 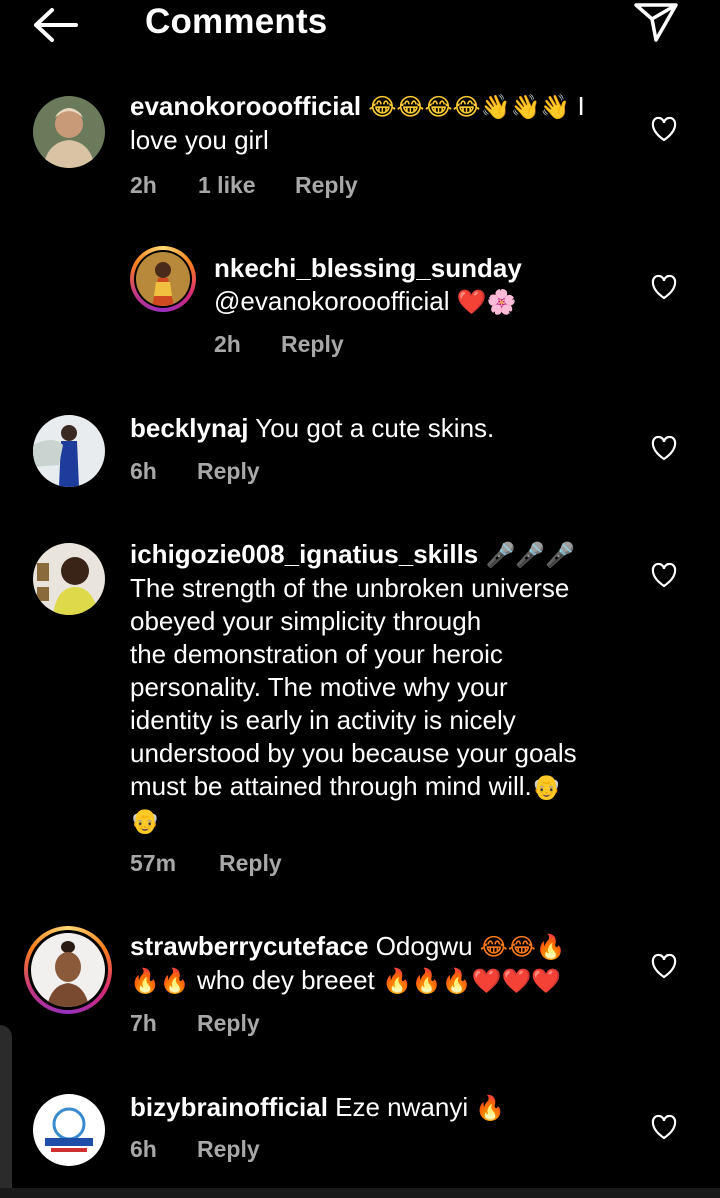 I want to click on mention-link: @evanokorooofficial, so click(x=332, y=301).